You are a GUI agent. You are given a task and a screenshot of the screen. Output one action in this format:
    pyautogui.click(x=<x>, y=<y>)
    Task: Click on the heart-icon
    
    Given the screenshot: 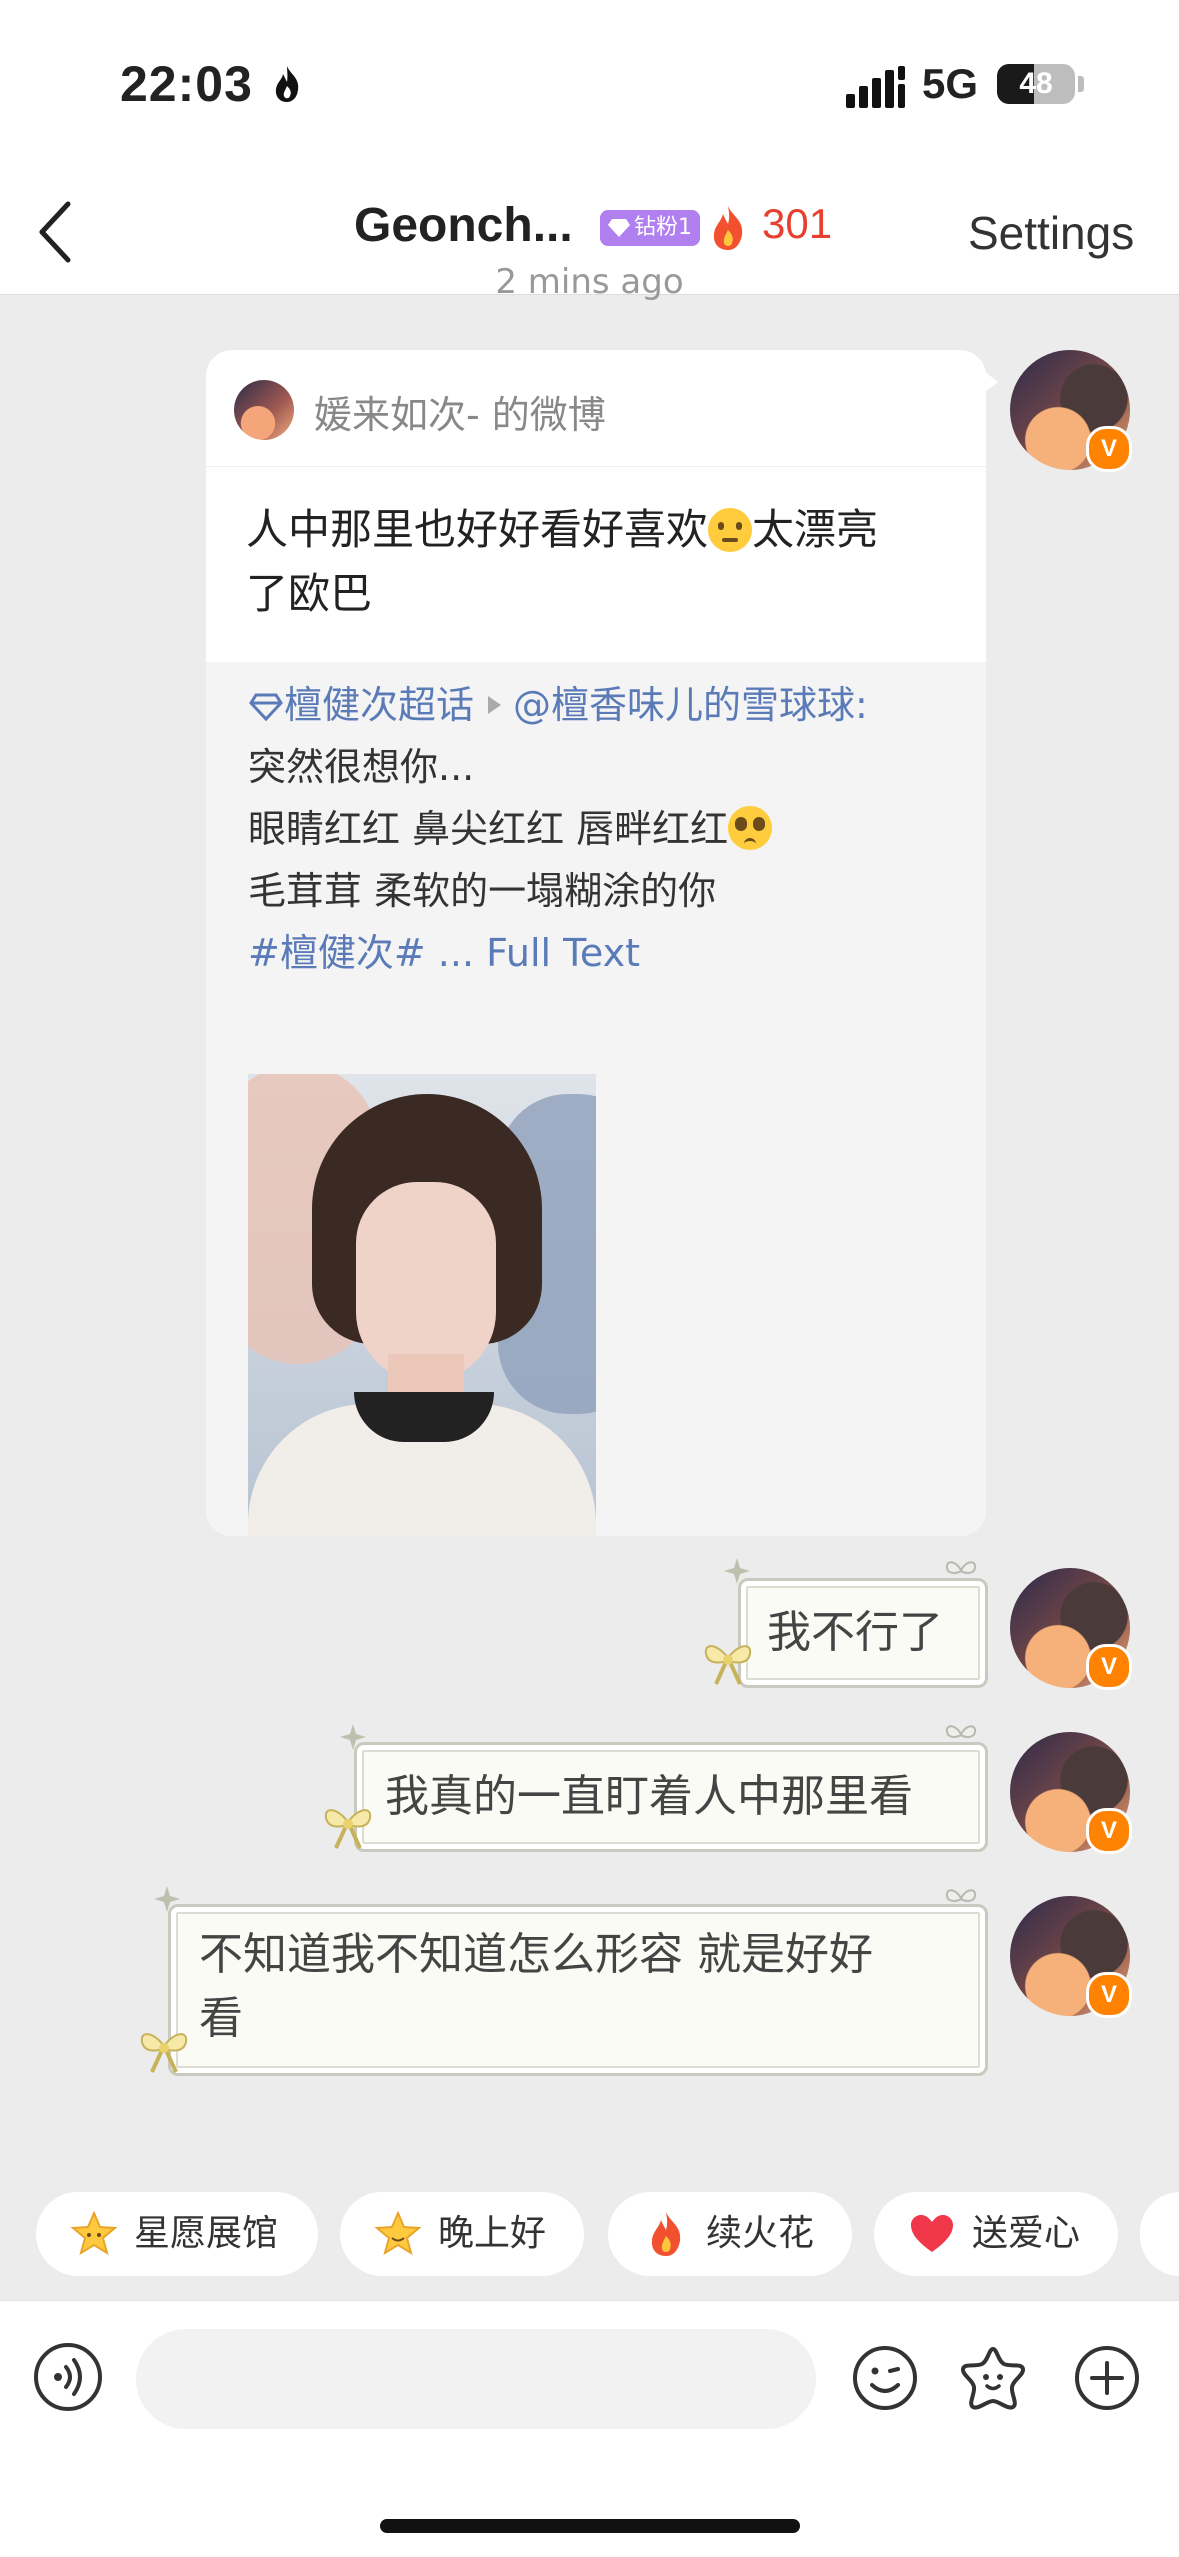 What is the action you would take?
    pyautogui.click(x=932, y=2233)
    